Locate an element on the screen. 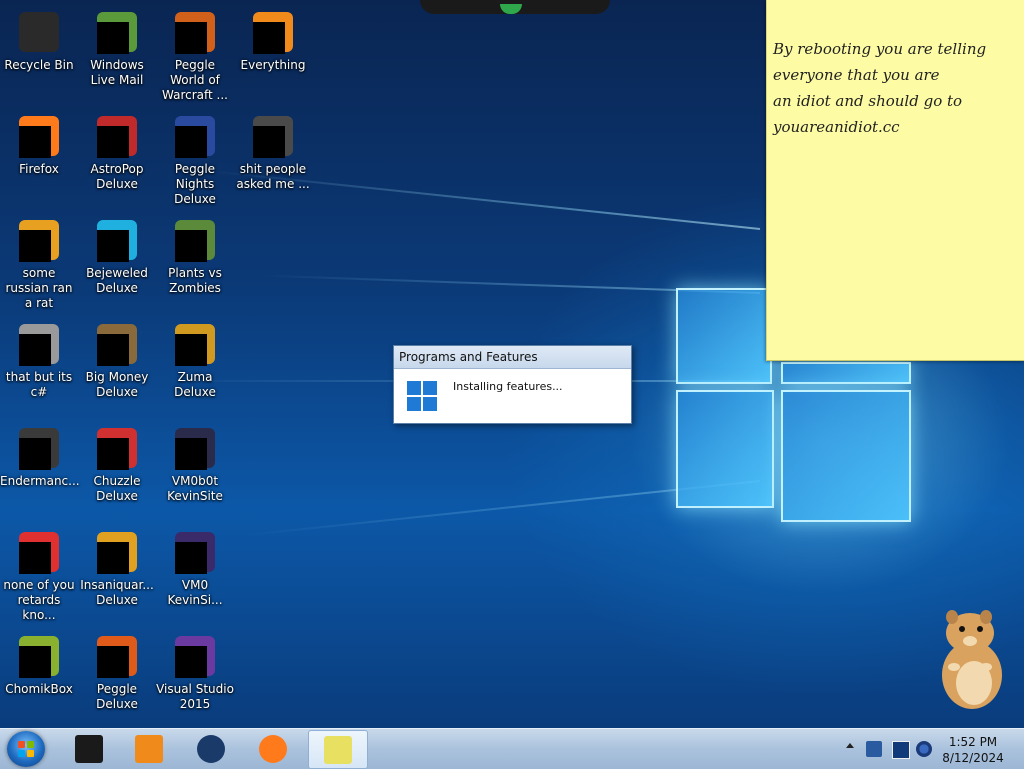  volume-icon is located at coordinates (924, 749).